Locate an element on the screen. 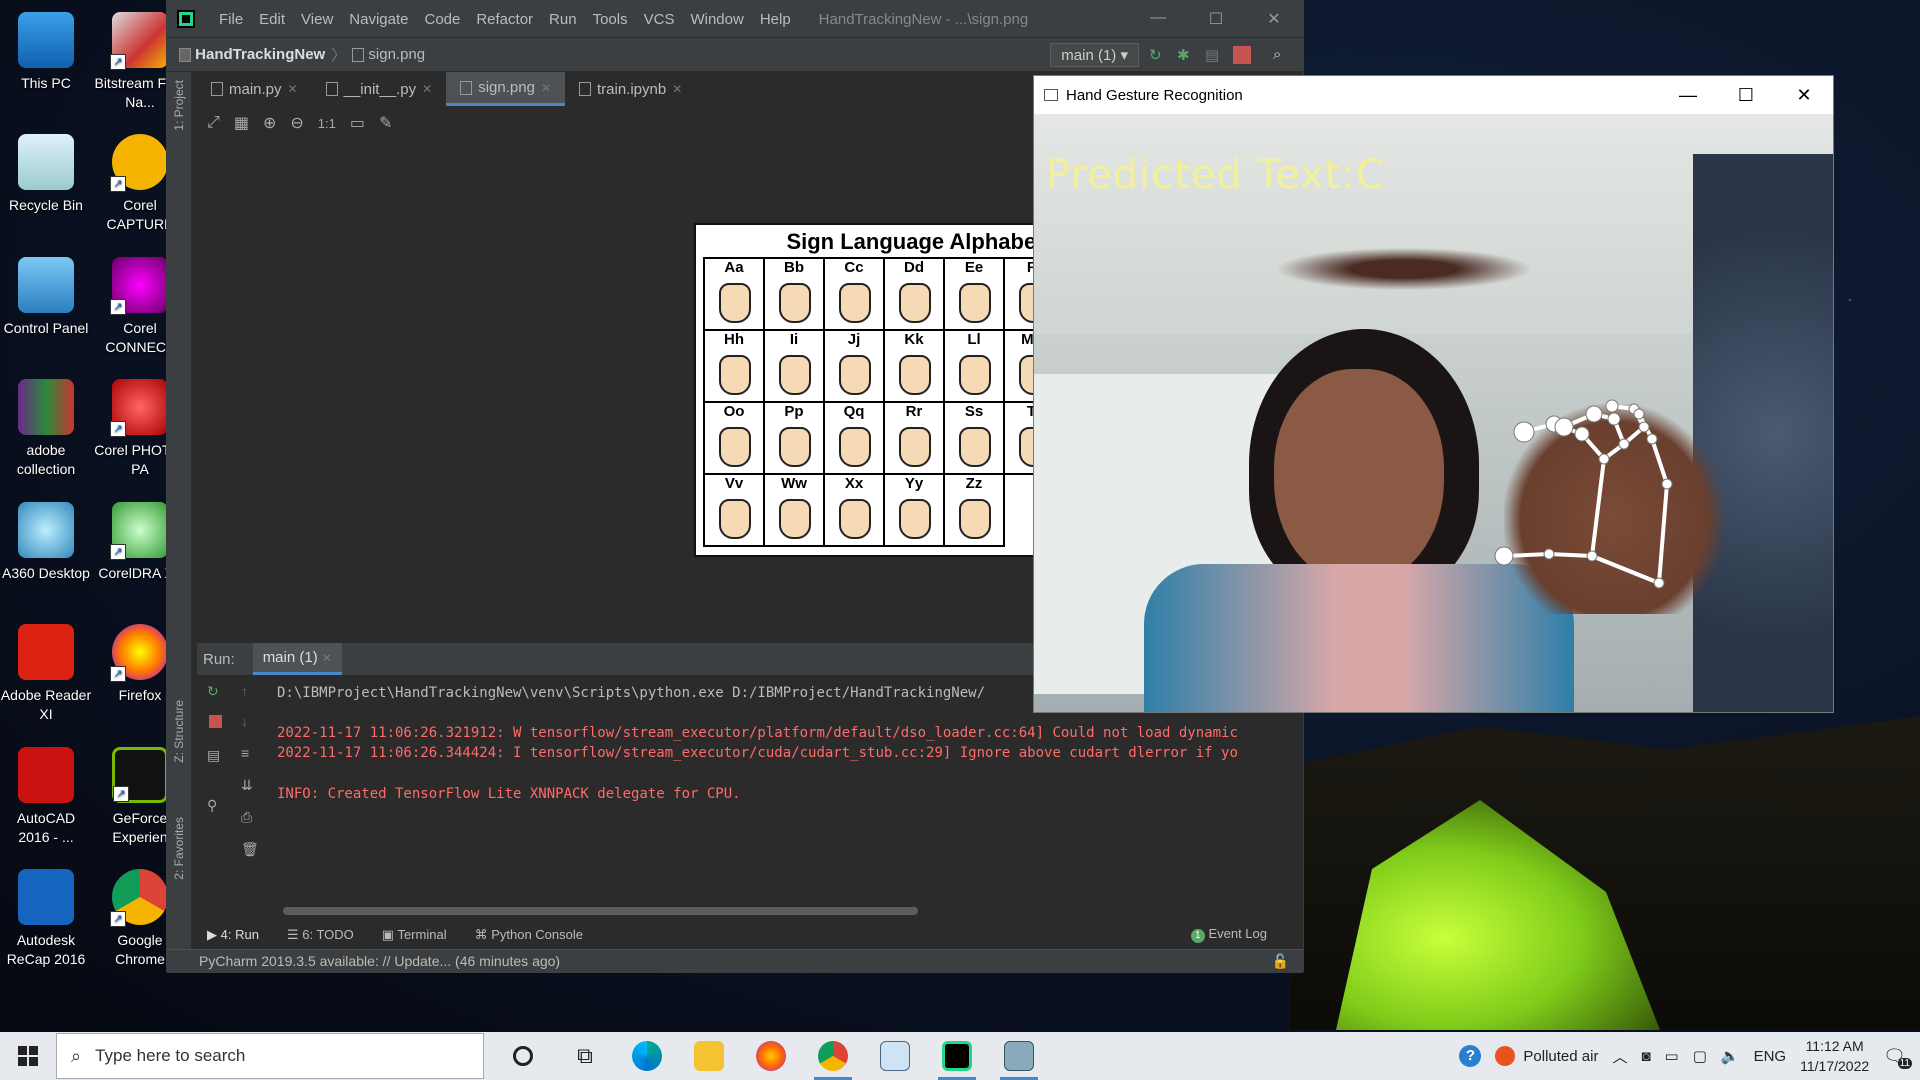 Image resolution: width=1920 pixels, height=1080 pixels. taskbar-pycharm is located at coordinates (957, 1056).